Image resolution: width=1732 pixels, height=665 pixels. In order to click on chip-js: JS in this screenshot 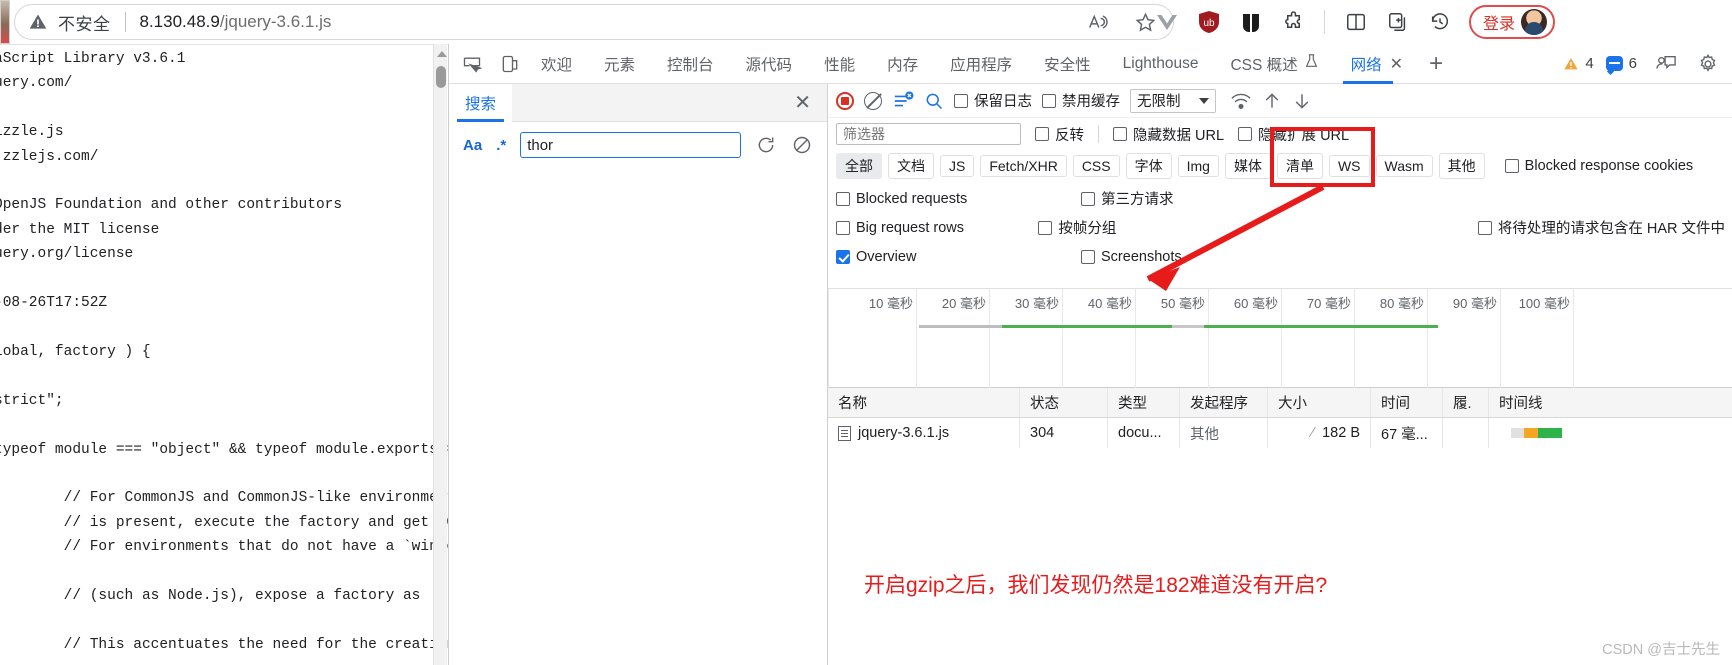, I will do `click(957, 166)`.